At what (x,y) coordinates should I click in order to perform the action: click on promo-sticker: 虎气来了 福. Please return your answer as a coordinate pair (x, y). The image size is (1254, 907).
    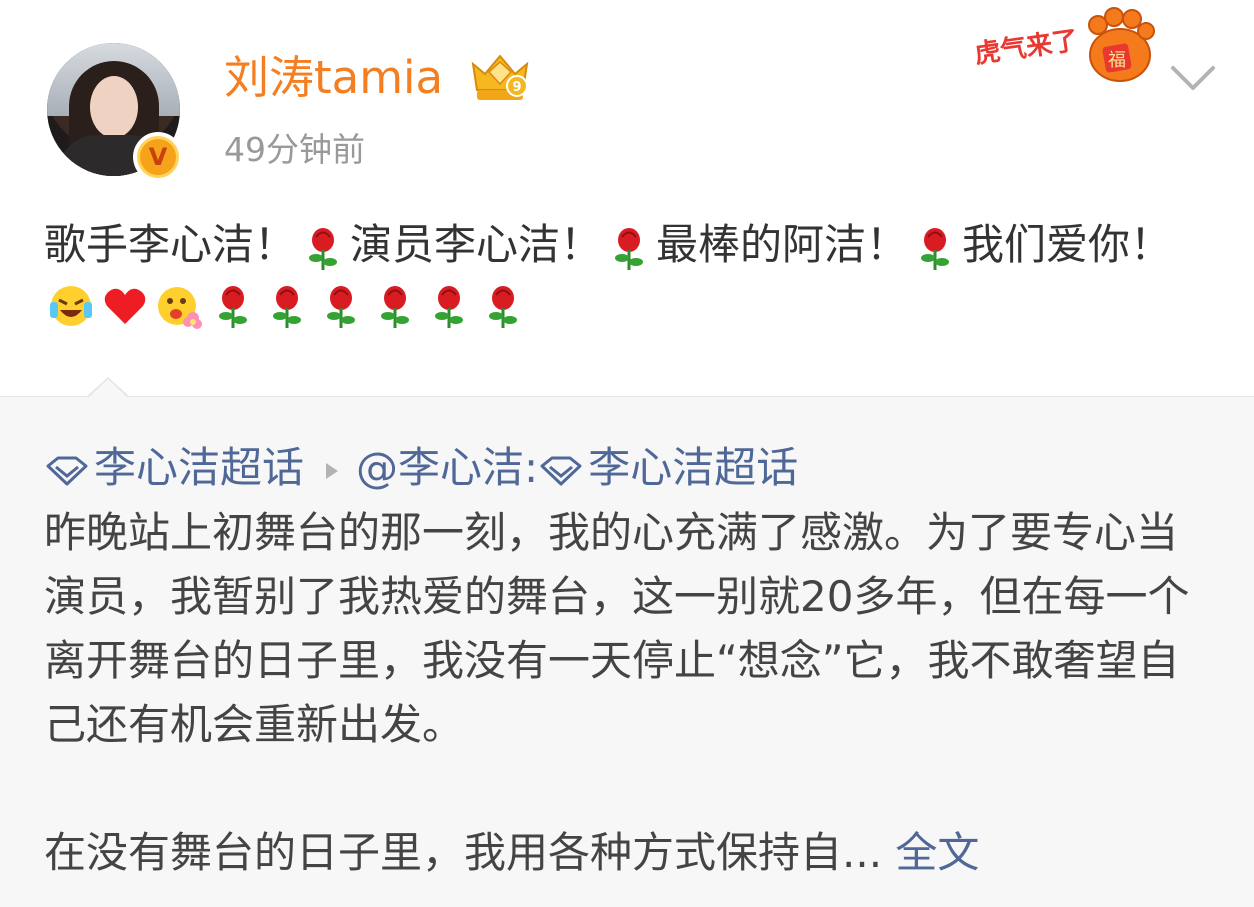
    Looking at the image, I should click on (1064, 45).